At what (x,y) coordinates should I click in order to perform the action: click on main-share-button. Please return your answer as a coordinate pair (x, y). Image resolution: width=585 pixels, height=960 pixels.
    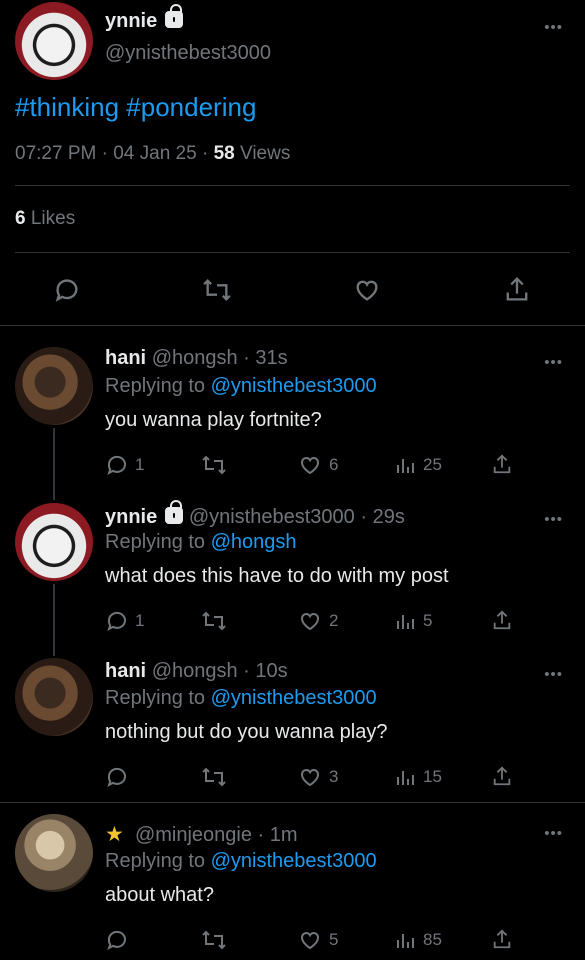
    Looking at the image, I should click on (517, 289).